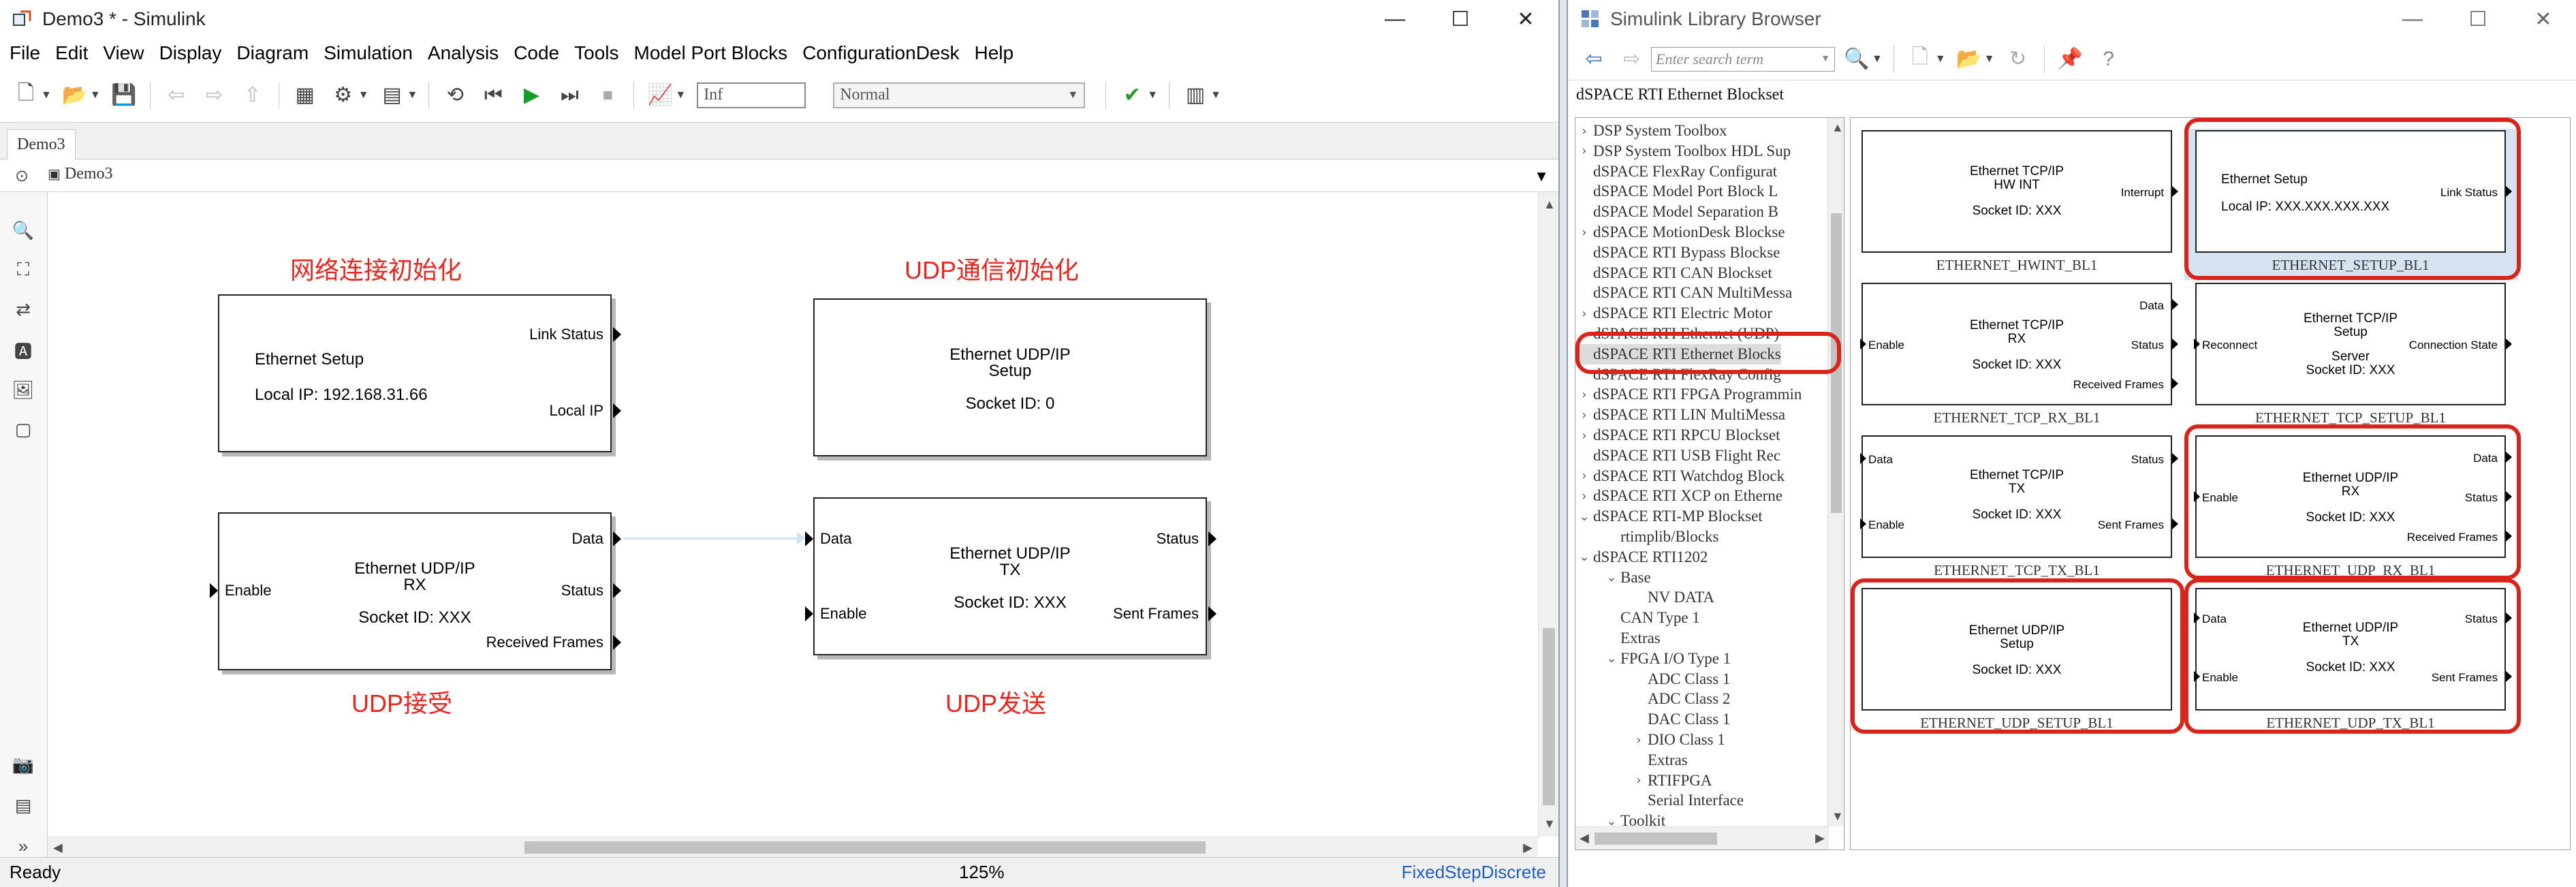  What do you see at coordinates (343, 95) in the screenshot?
I see `model-settings-icon: ⚙` at bounding box center [343, 95].